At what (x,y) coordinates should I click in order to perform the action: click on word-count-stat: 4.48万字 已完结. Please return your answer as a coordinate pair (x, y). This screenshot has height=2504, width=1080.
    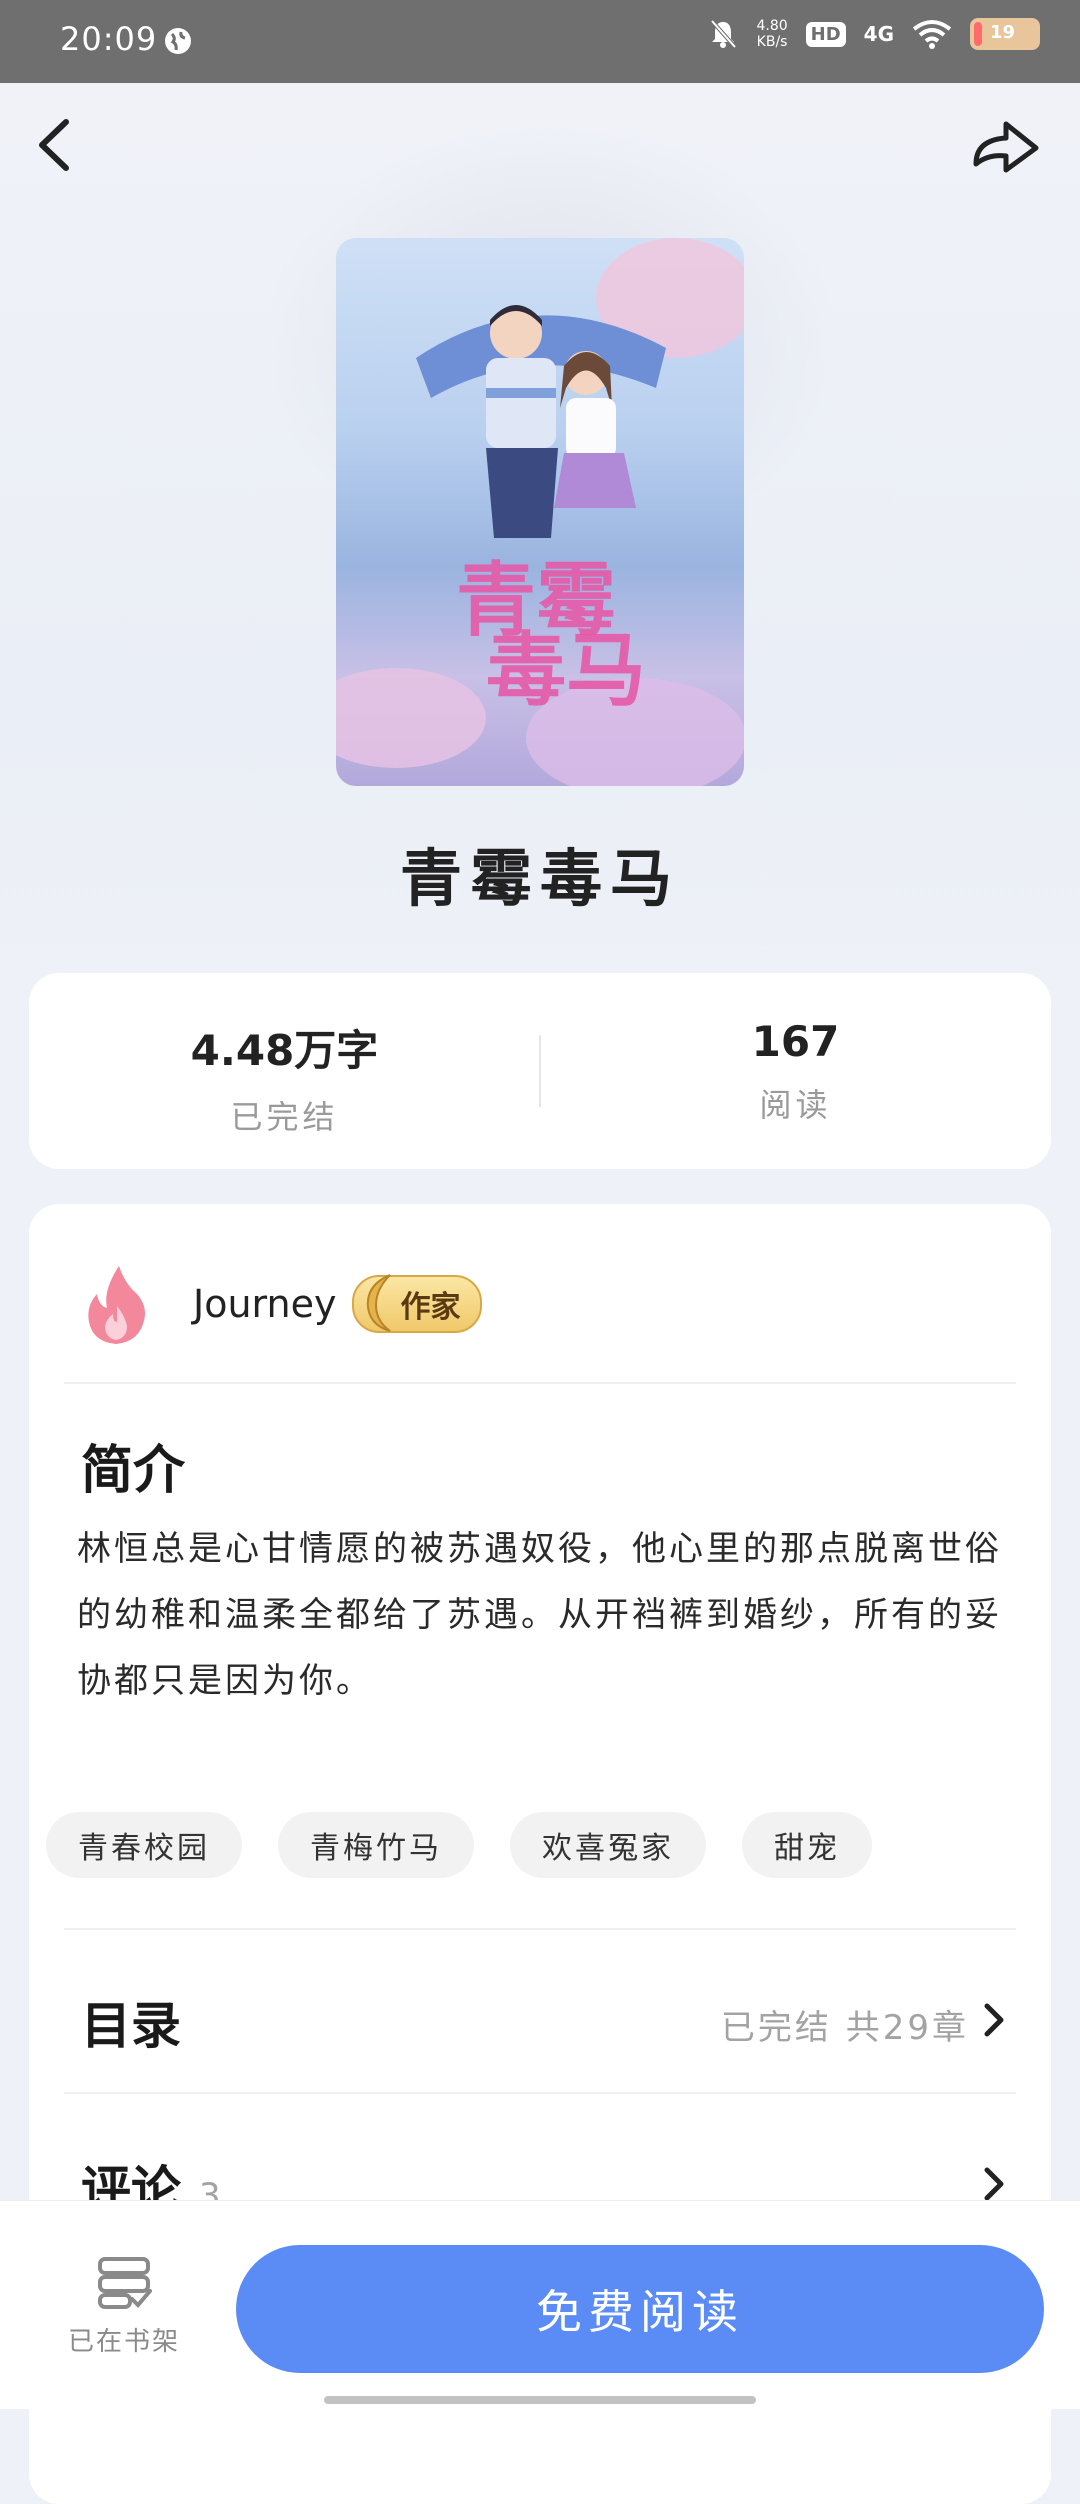
    Looking at the image, I should click on (284, 1071).